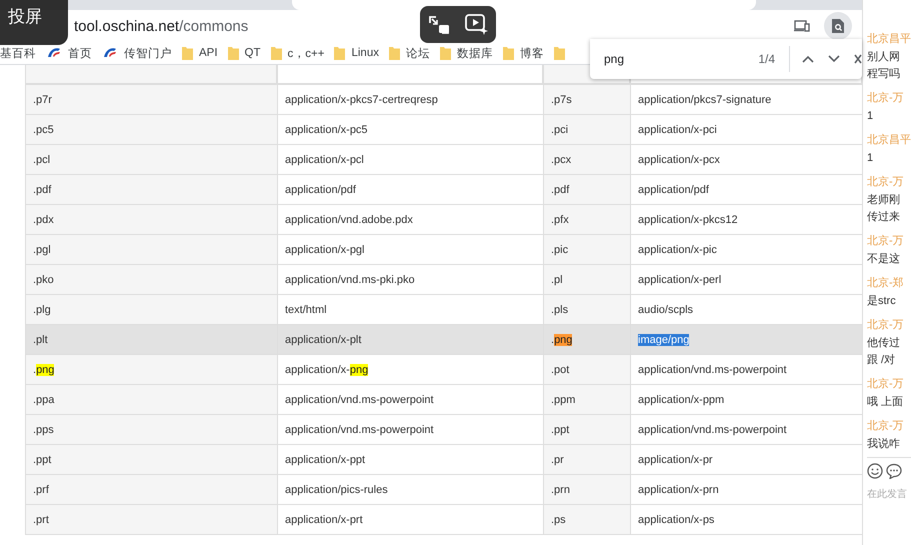 This screenshot has height=545, width=911. What do you see at coordinates (524, 5) in the screenshot?
I see `browser-tab` at bounding box center [524, 5].